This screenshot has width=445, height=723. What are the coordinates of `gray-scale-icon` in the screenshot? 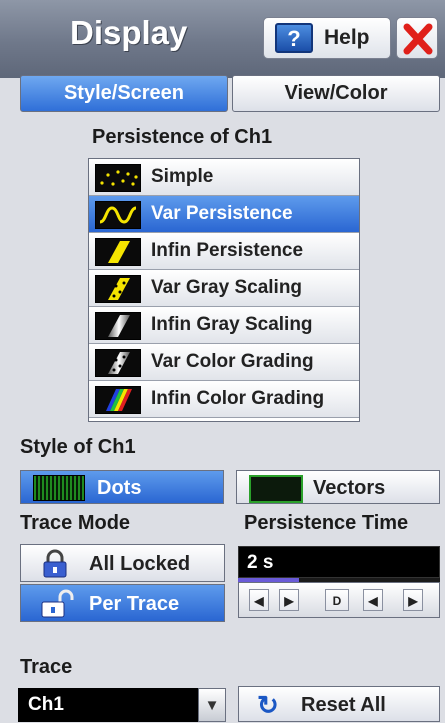 It's located at (118, 326).